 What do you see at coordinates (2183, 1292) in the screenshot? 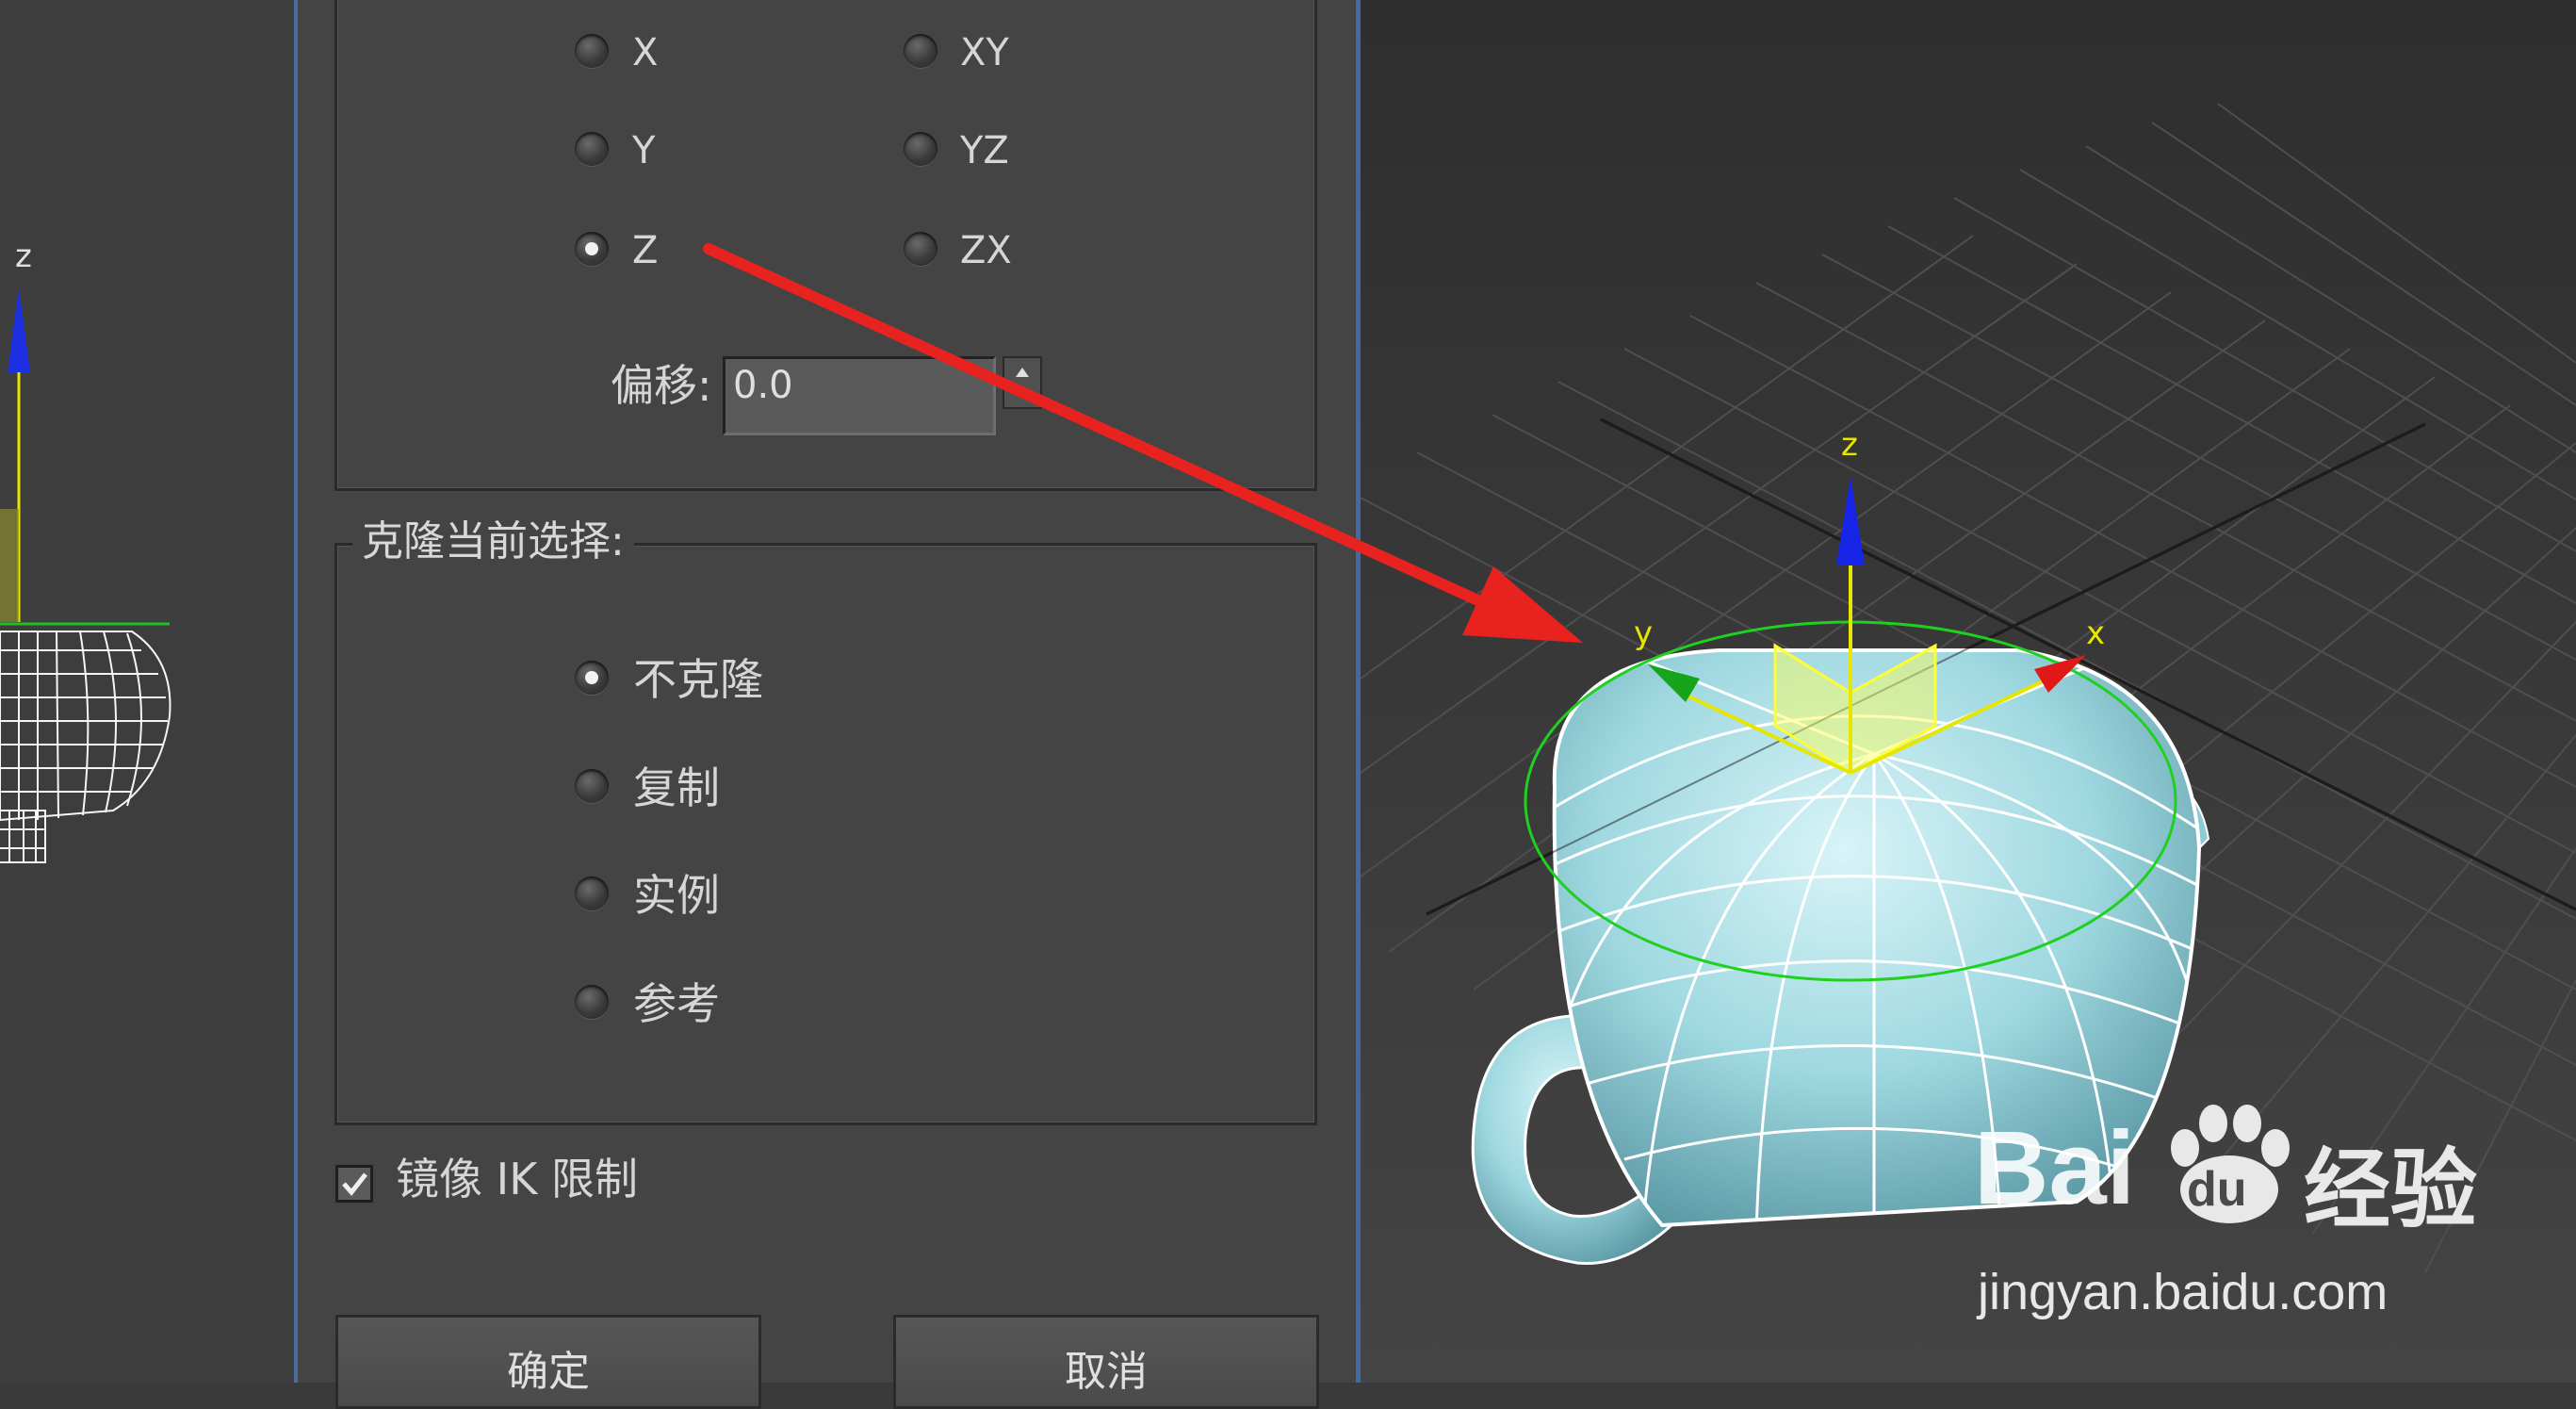
I see `watermark-url: jingyan.baidu.com` at bounding box center [2183, 1292].